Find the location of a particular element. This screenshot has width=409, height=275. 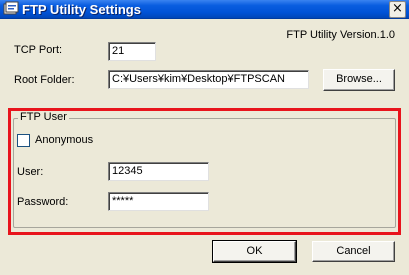

root-folder-value: C:¥Users¥kim¥Desktop¥FTPSCAN is located at coordinates (198, 79).